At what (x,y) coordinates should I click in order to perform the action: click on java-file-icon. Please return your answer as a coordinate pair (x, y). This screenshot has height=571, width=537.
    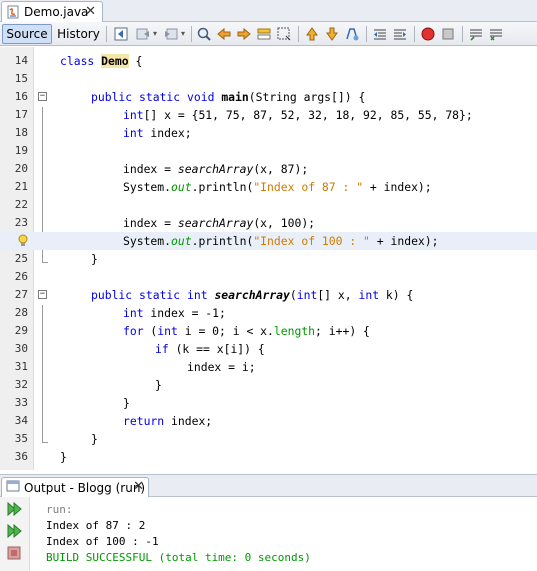
    Looking at the image, I should click on (13, 12).